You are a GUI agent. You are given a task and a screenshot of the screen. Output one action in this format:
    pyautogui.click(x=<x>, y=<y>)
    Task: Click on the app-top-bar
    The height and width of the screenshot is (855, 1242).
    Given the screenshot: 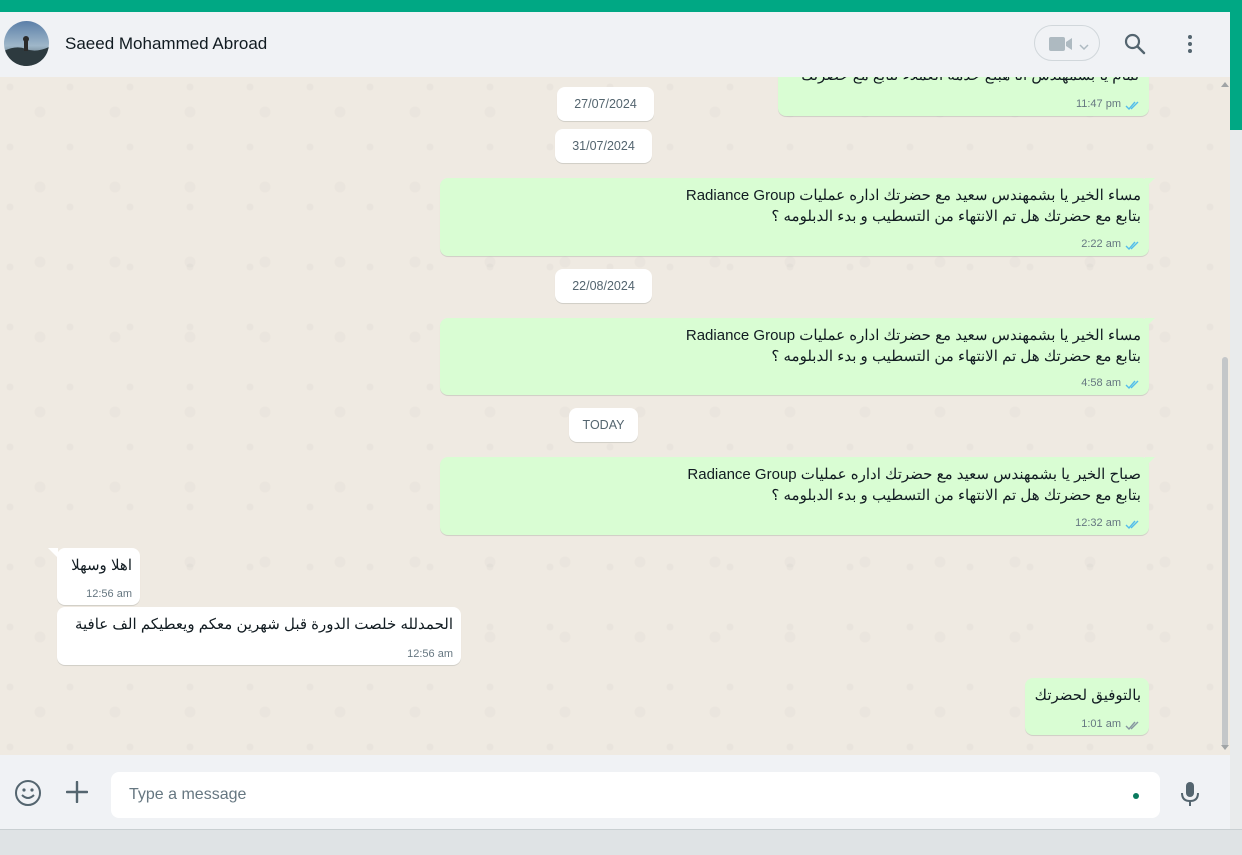 What is the action you would take?
    pyautogui.click(x=621, y=6)
    